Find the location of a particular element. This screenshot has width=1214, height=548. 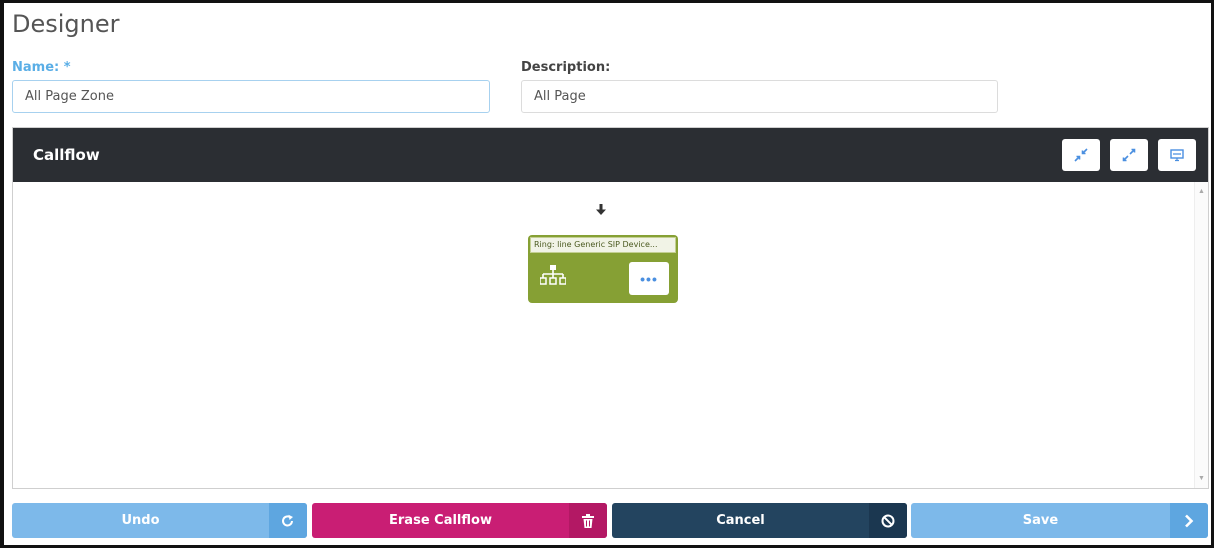

node-more-button: ••• is located at coordinates (649, 278).